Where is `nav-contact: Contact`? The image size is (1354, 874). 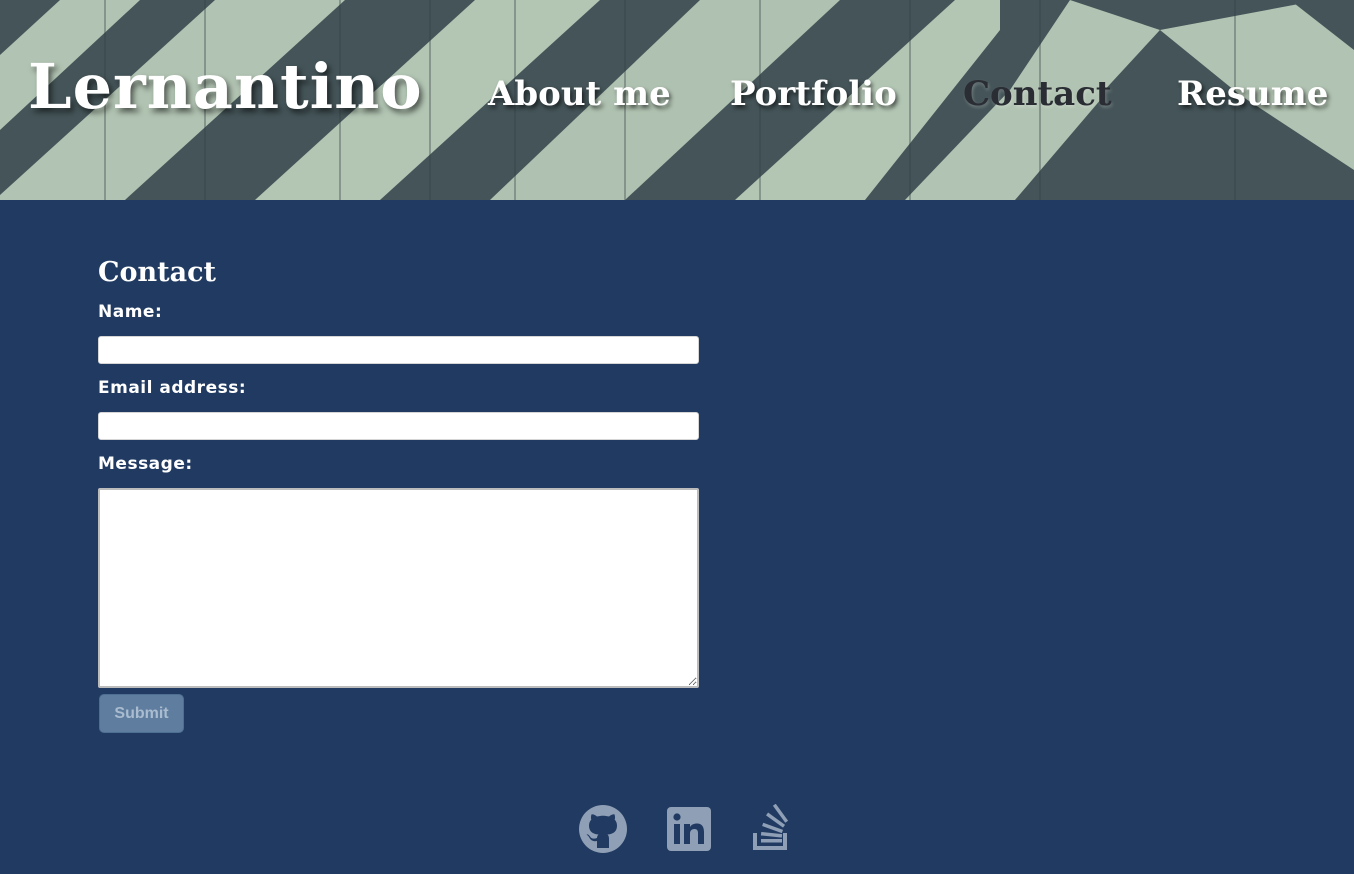 nav-contact: Contact is located at coordinates (1037, 94).